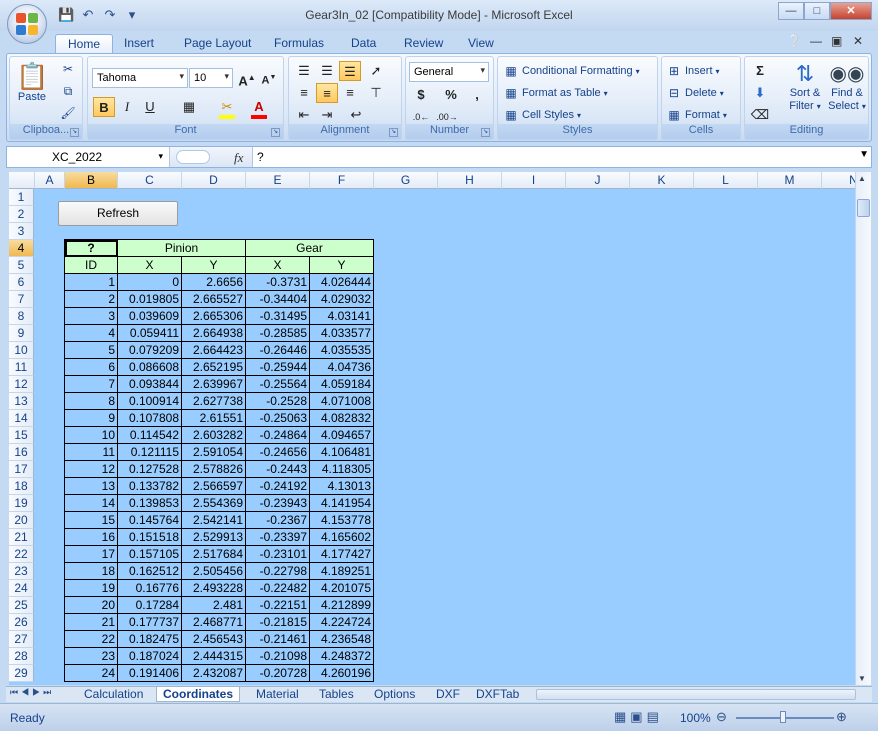 The width and height of the screenshot is (878, 731). Describe the element at coordinates (150, 656) in the screenshot. I see `table-cell: 0.187024` at that location.